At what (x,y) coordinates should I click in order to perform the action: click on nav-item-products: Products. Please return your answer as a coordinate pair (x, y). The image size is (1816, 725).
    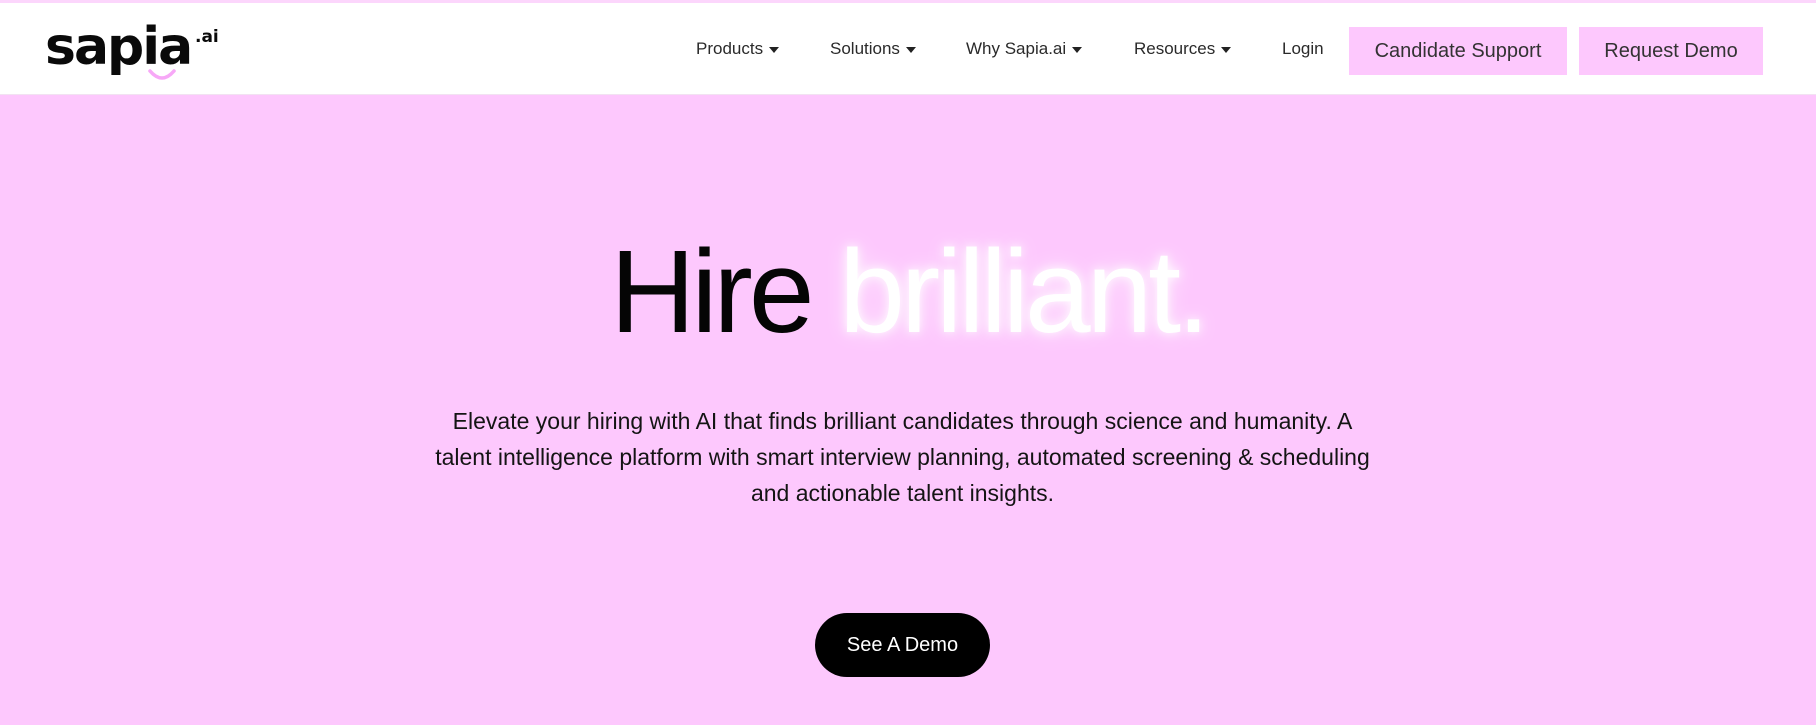
    Looking at the image, I should click on (738, 49).